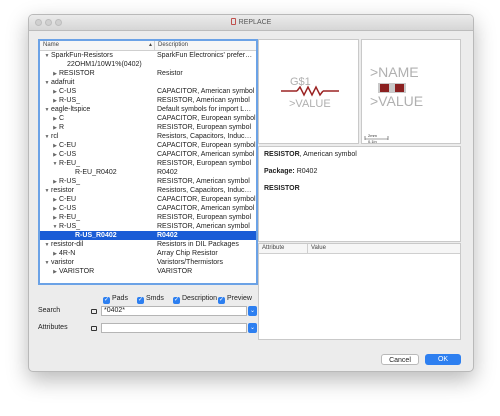  I want to click on tree-row-description: Varistors/Thermistors, so click(190, 262).